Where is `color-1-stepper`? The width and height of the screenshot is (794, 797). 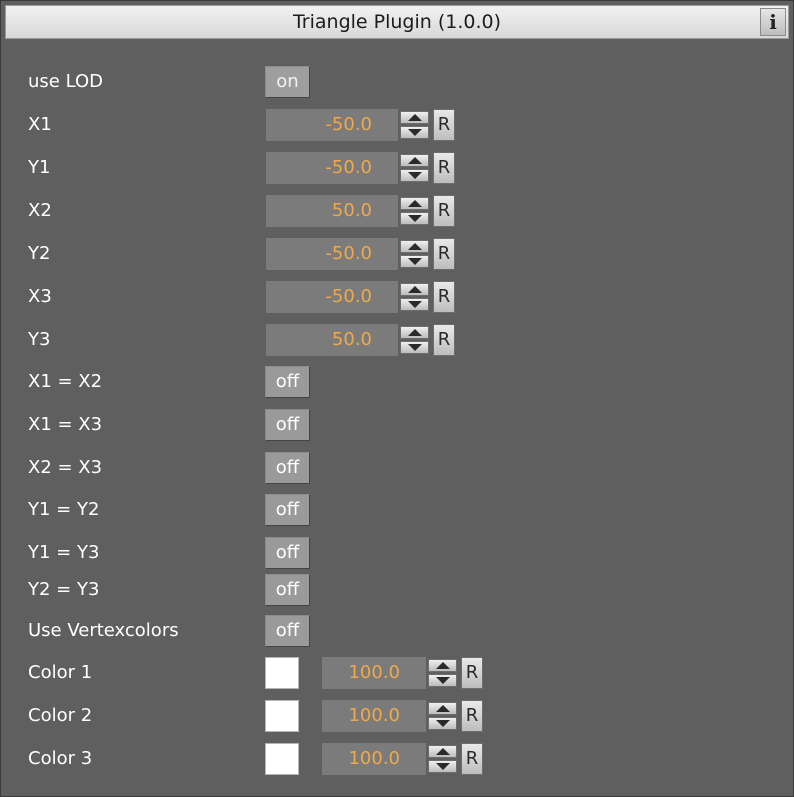 color-1-stepper is located at coordinates (442, 673).